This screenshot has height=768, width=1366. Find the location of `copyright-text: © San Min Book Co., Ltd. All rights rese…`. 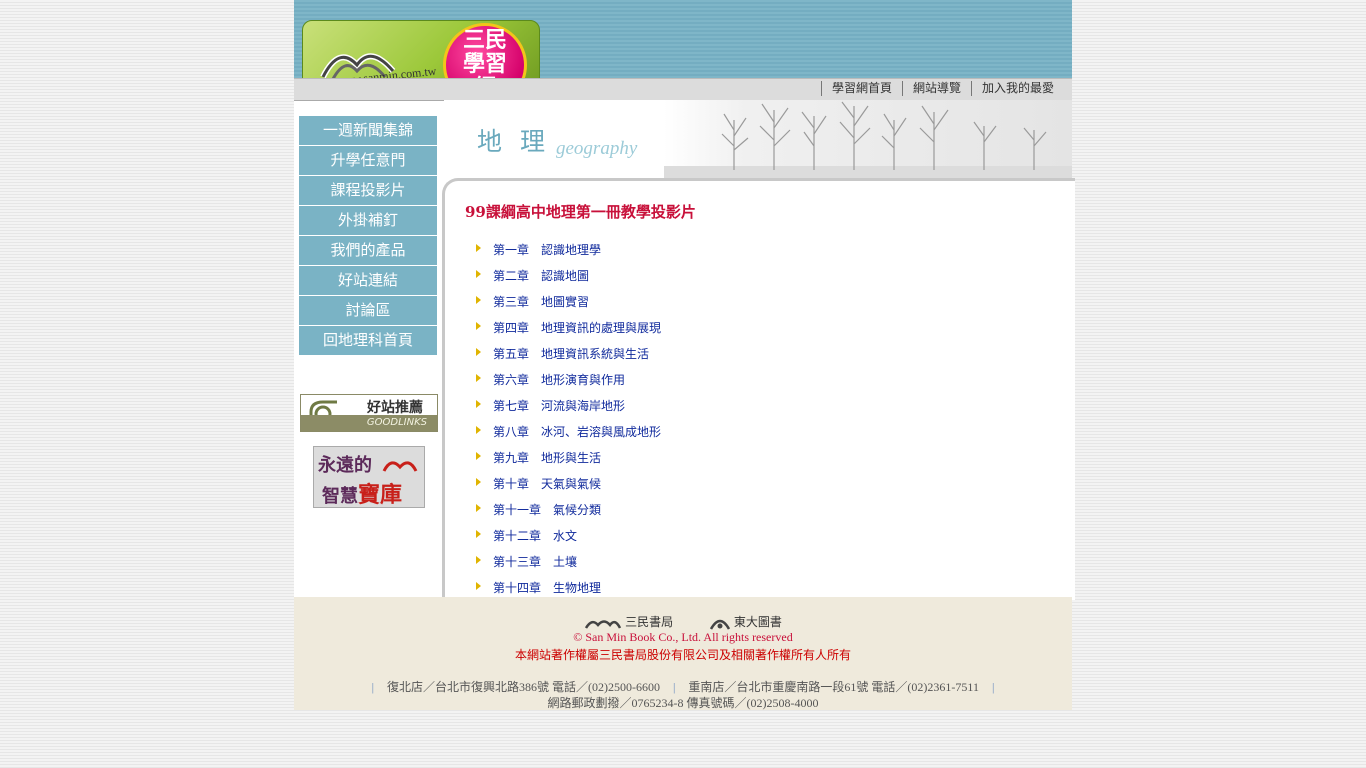

copyright-text: © San Min Book Co., Ltd. All rights rese… is located at coordinates (683, 637).